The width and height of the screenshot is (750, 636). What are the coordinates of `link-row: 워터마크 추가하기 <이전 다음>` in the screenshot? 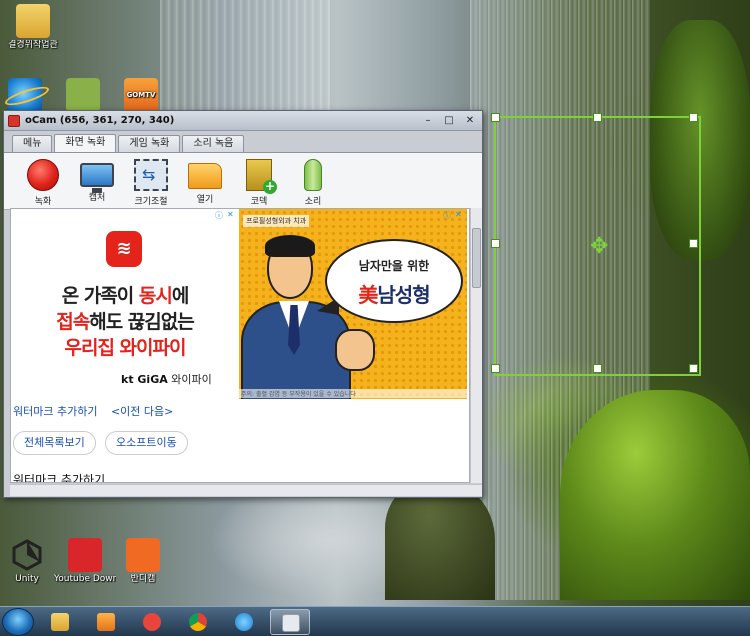 It's located at (98, 411).